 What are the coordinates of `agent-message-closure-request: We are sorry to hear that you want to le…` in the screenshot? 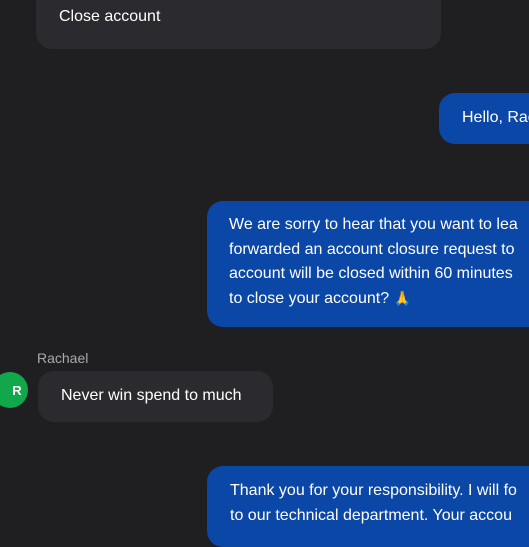 It's located at (368, 264).